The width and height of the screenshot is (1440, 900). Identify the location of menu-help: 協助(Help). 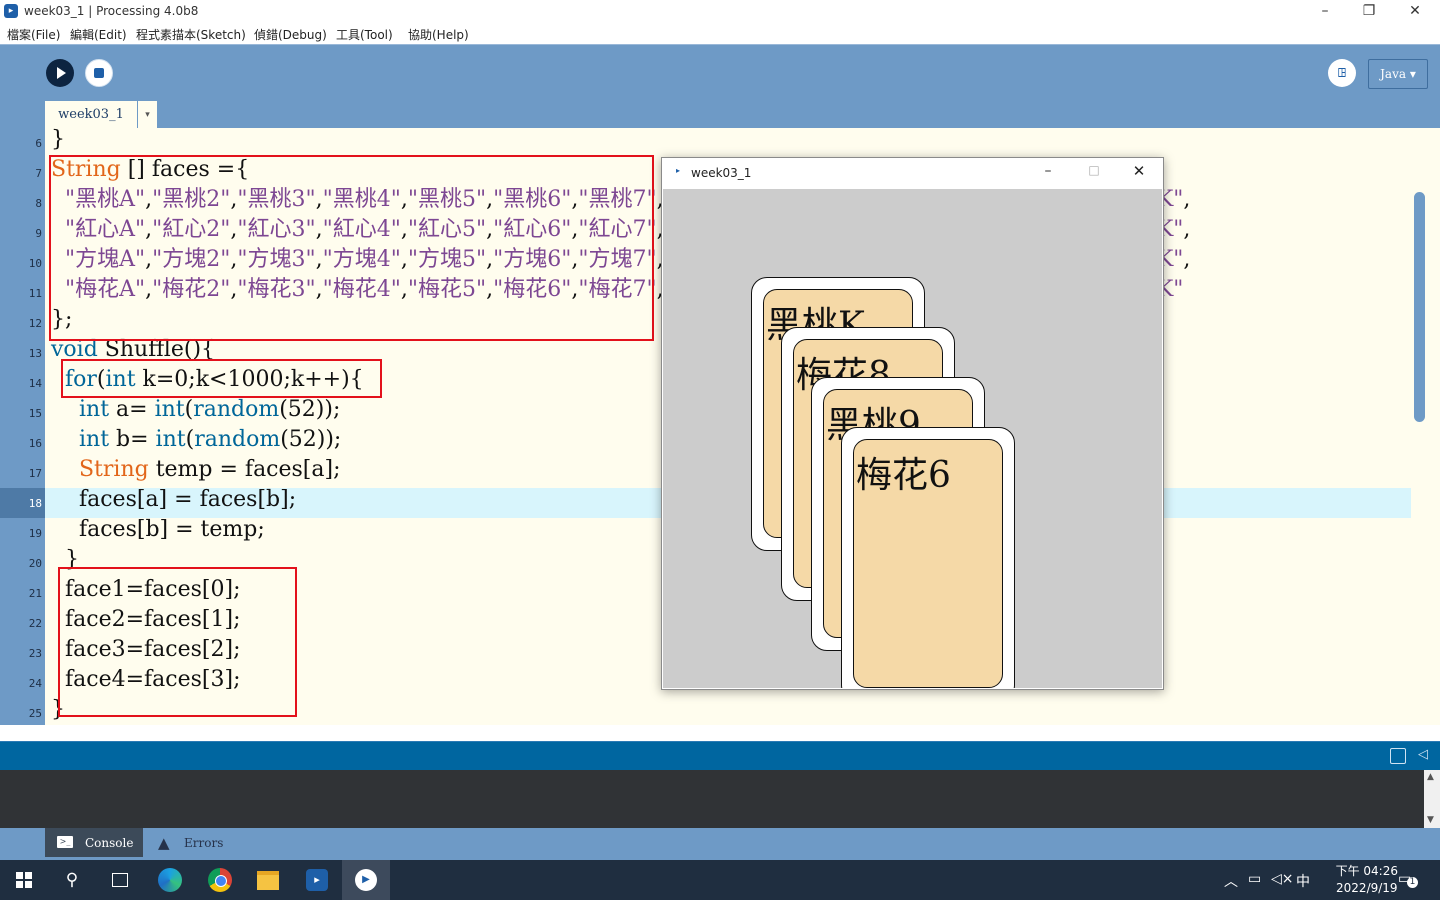
(438, 34).